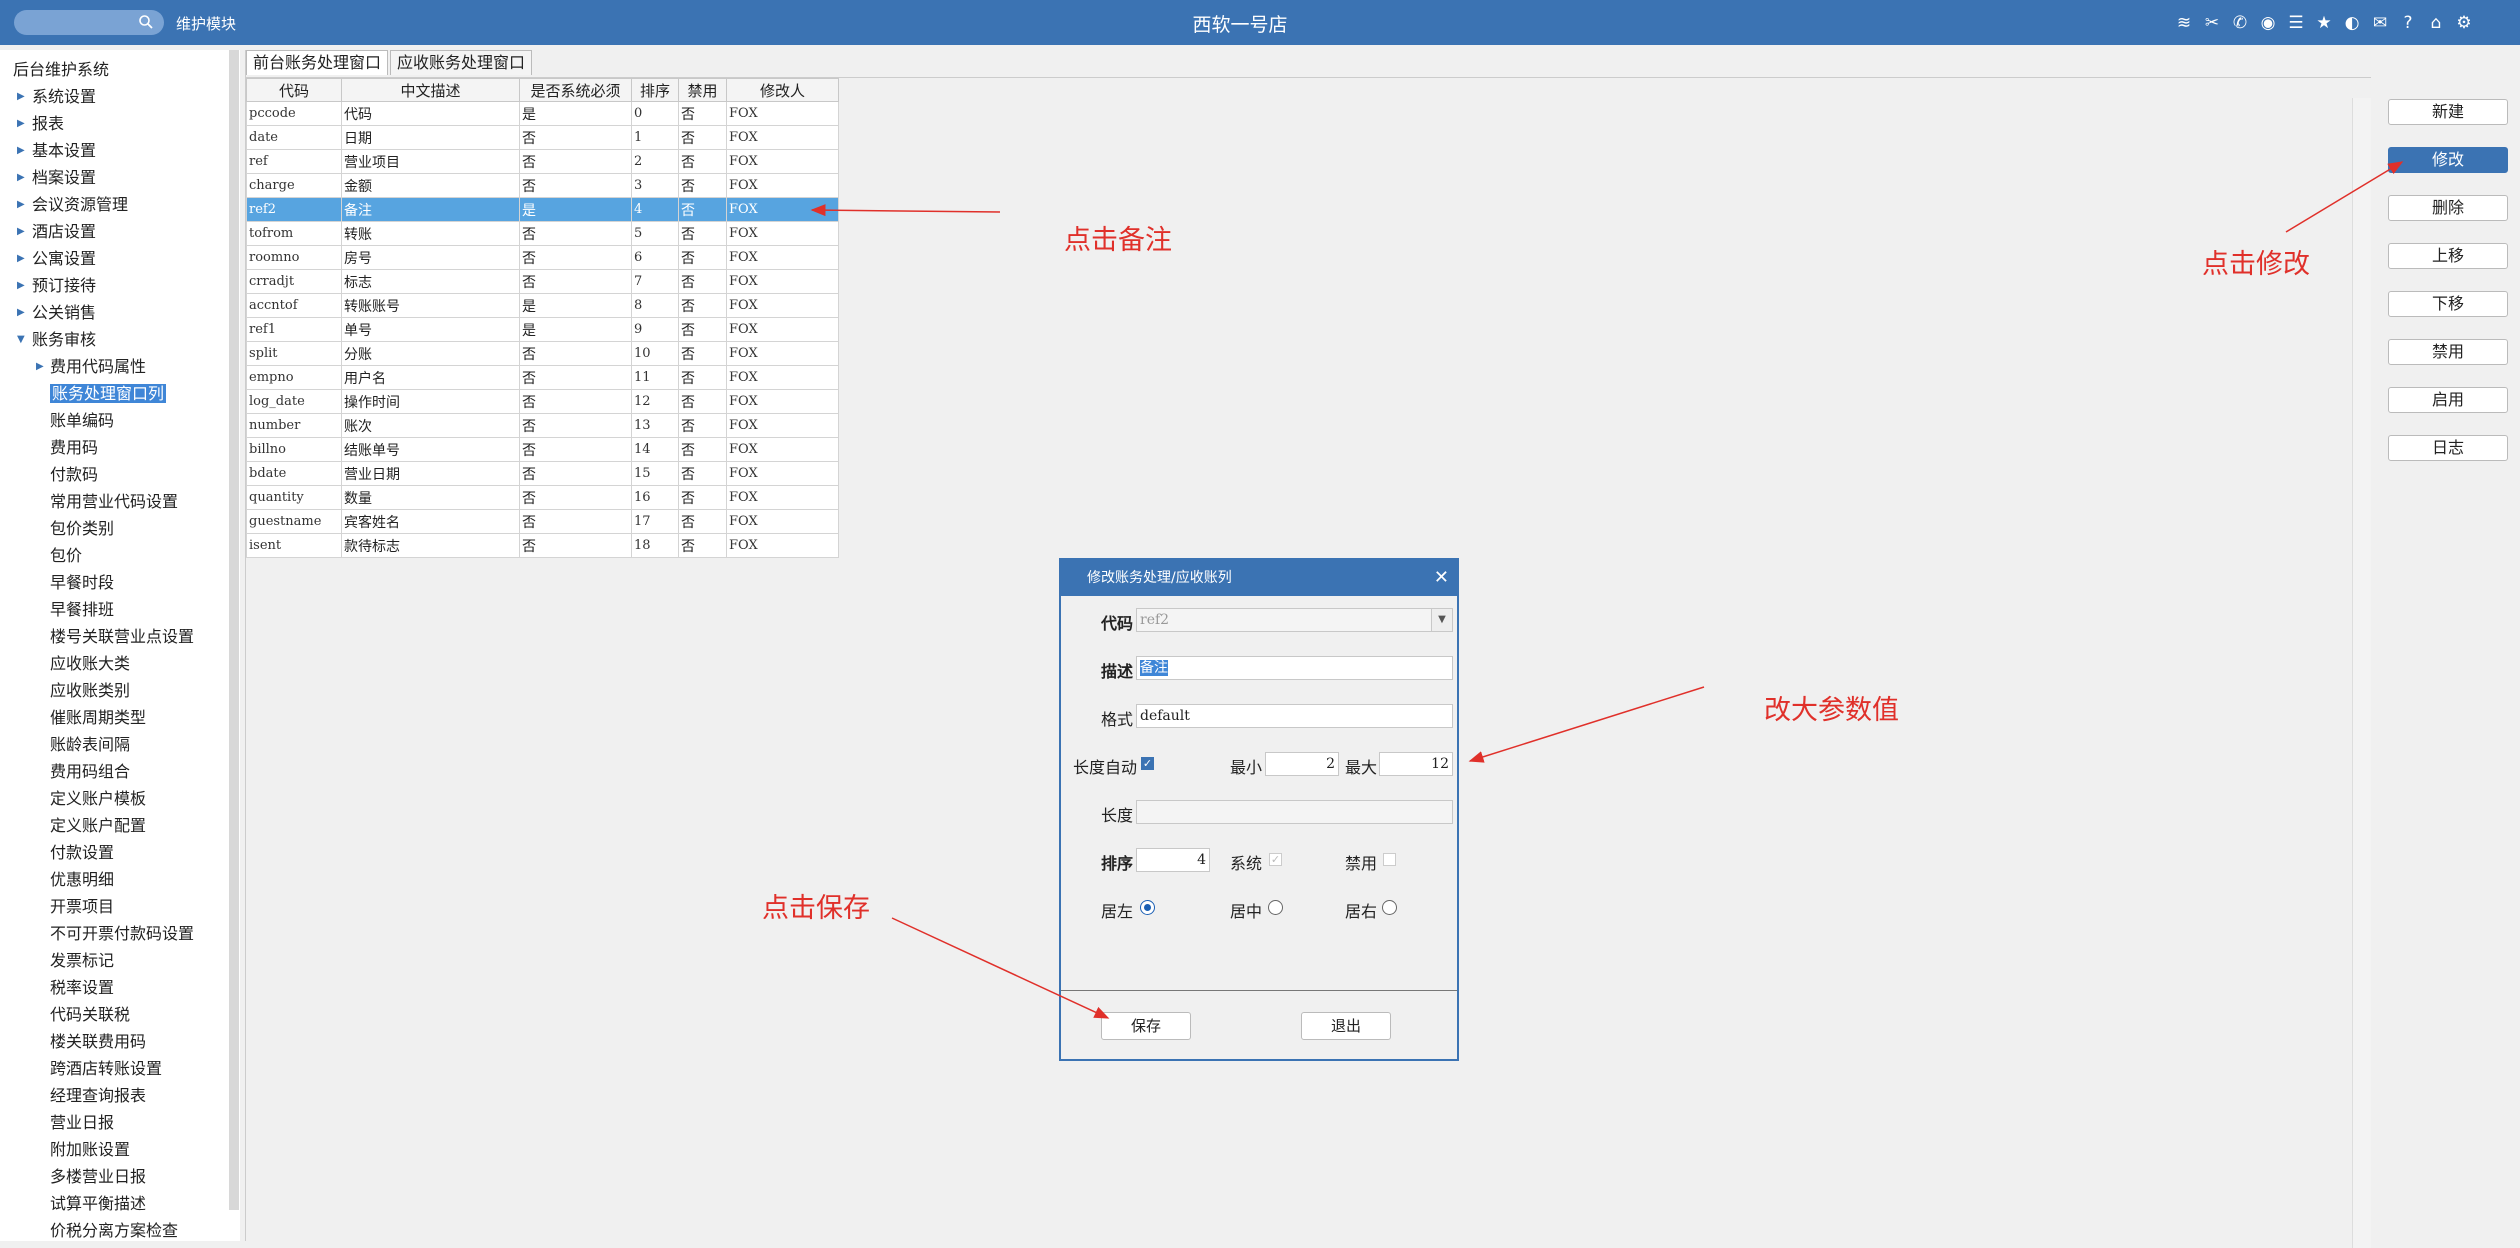  What do you see at coordinates (1831, 710) in the screenshot?
I see `annotation-enlarge-param: 改大参数值` at bounding box center [1831, 710].